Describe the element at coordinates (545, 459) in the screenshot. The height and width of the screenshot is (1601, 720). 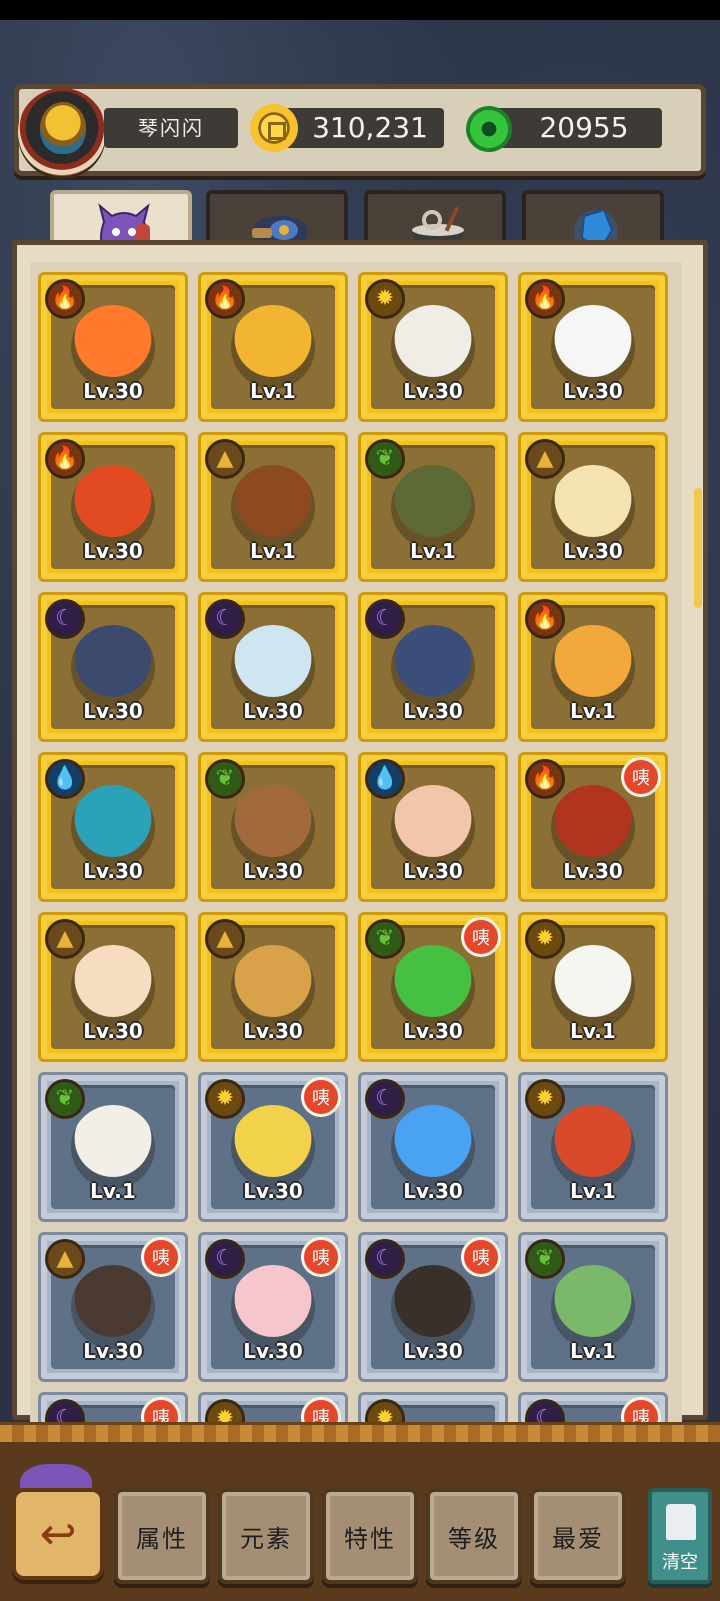
I see `earth-element-icon: ▲` at that location.